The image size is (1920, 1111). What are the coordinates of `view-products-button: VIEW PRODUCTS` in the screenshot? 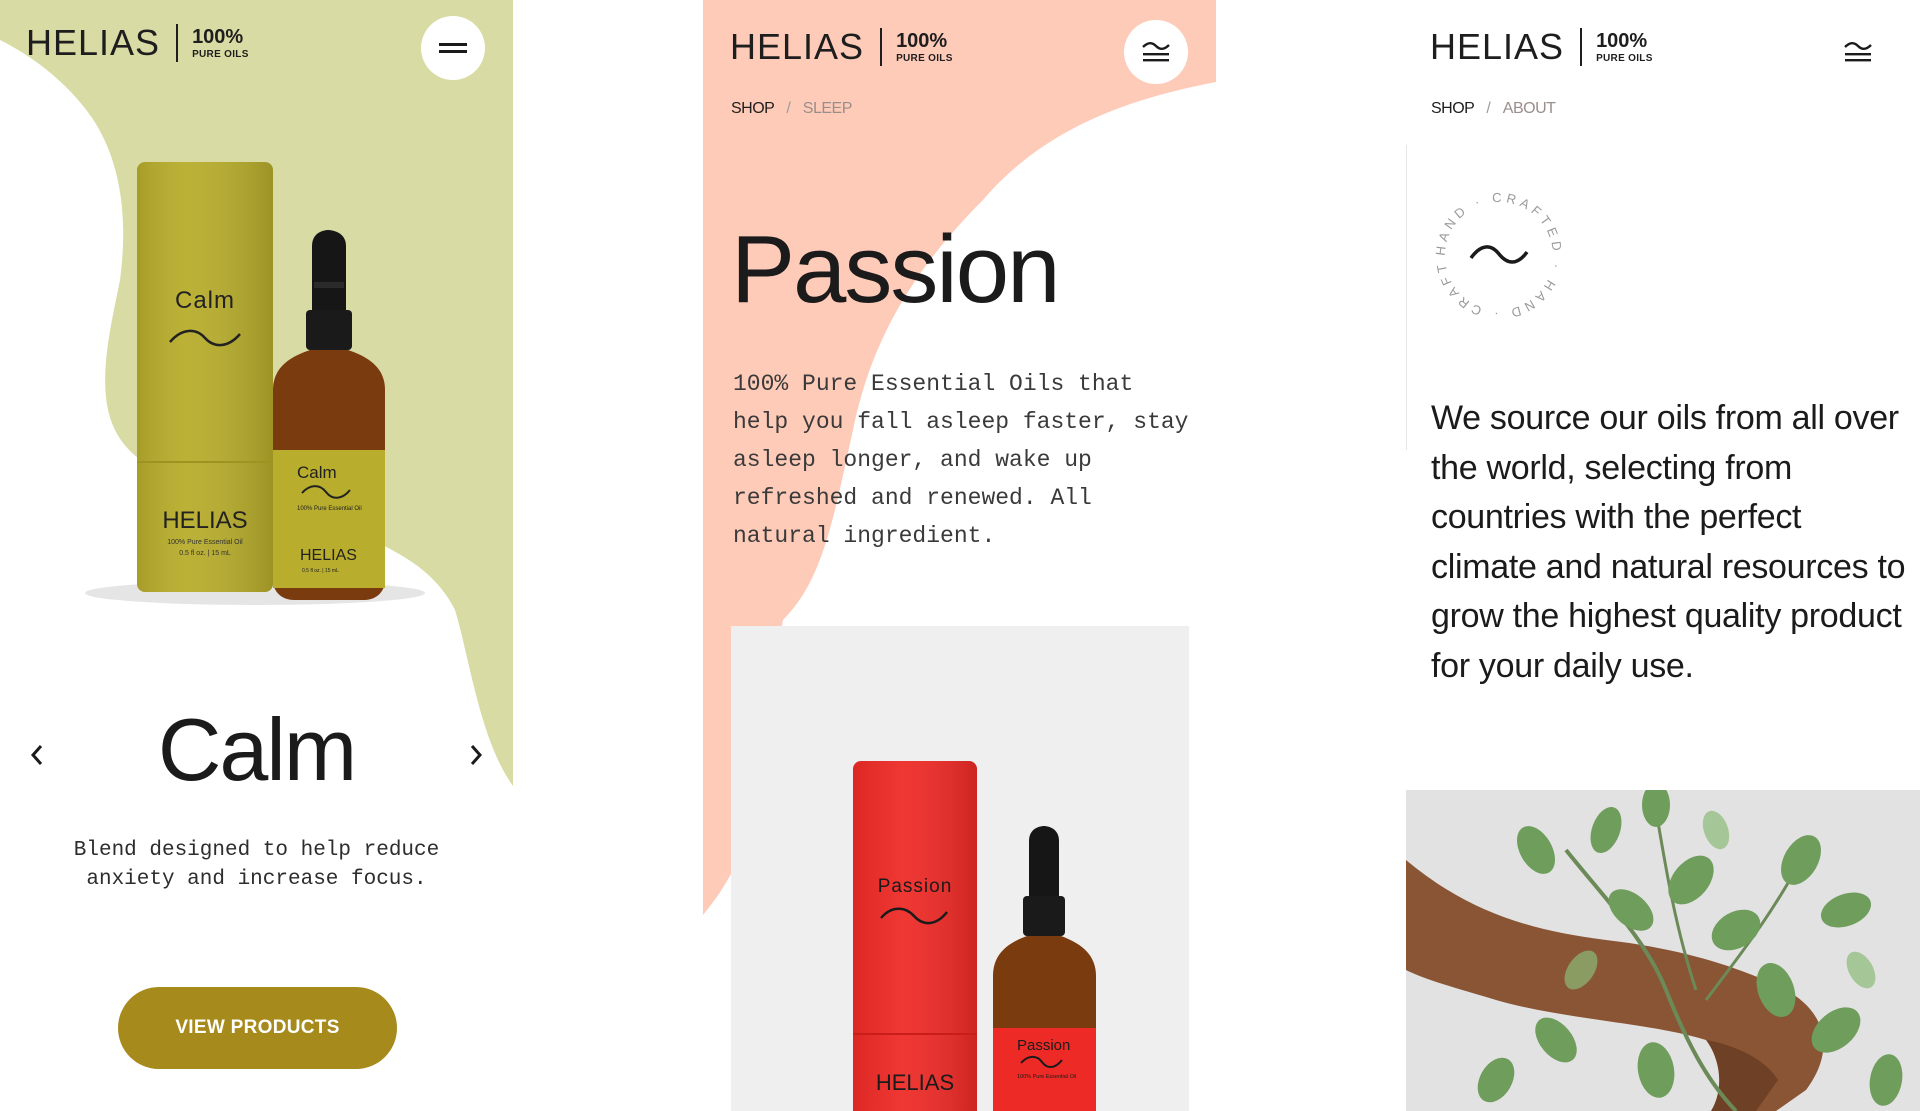 It's located at (257, 1028).